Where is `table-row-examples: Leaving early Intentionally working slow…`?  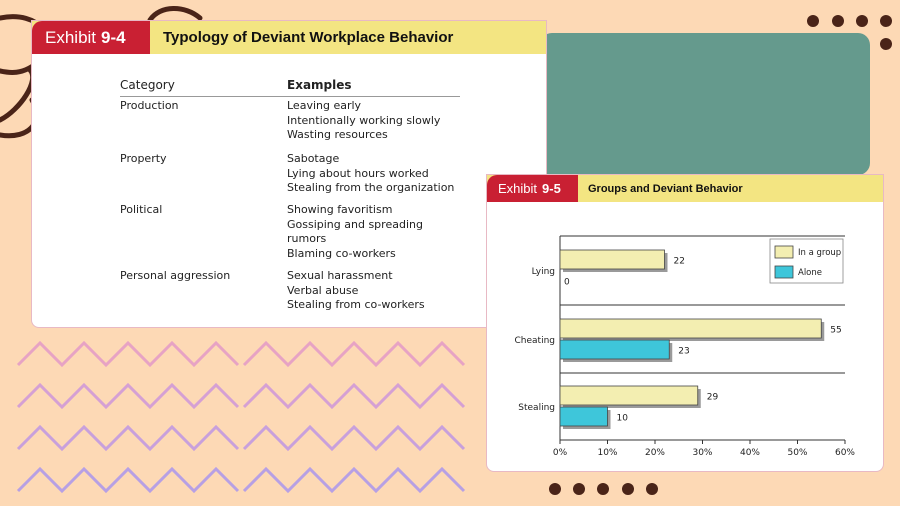 table-row-examples: Leaving early Intentionally working slow… is located at coordinates (363, 121).